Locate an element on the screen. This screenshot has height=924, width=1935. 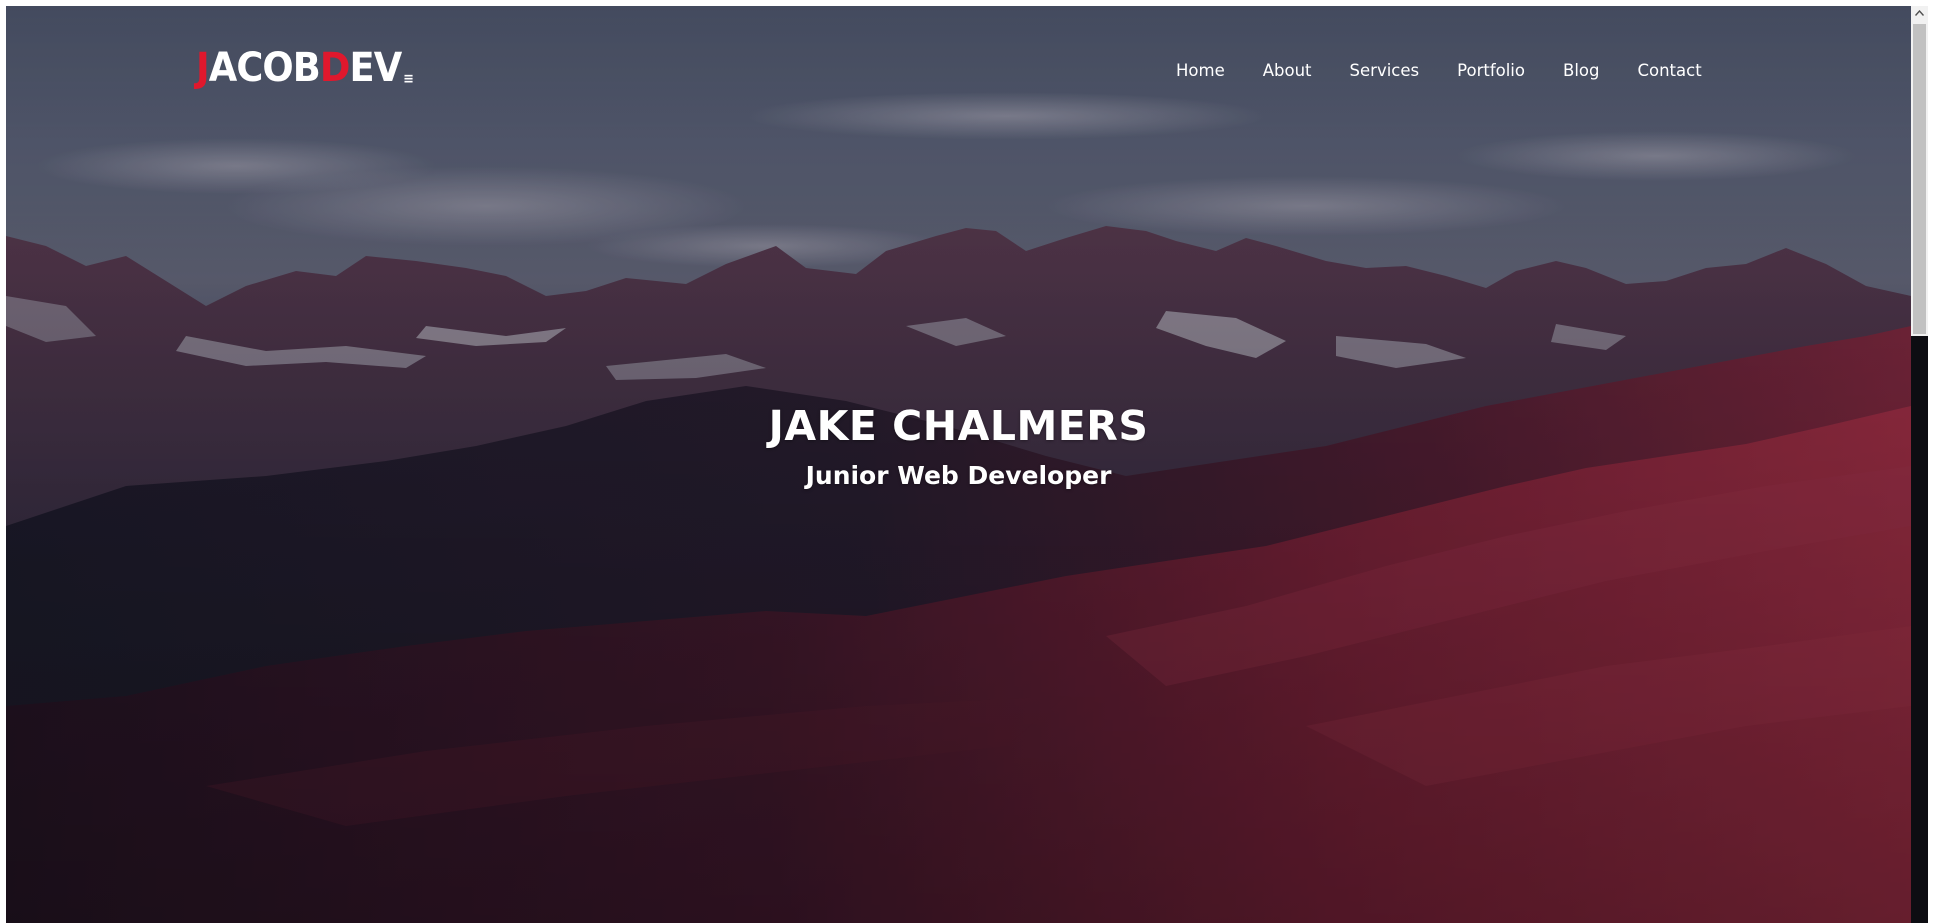
scrollbar-thumb is located at coordinates (1919, 179).